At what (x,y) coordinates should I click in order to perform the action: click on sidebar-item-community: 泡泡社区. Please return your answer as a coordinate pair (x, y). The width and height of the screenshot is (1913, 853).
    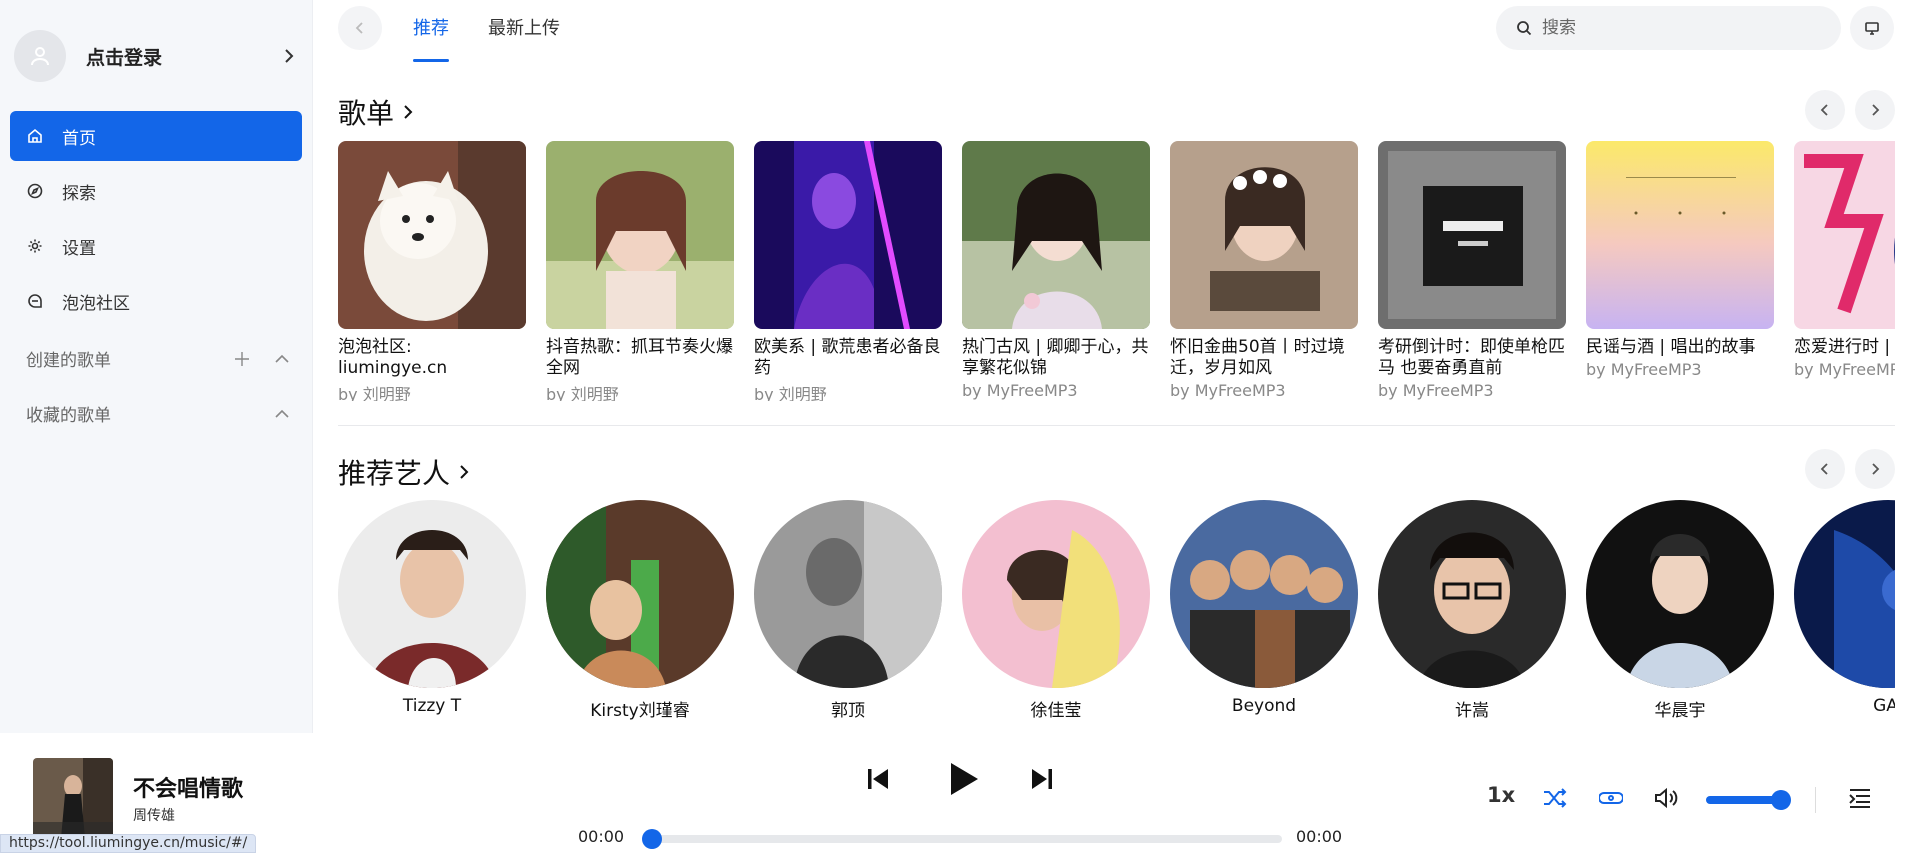
    Looking at the image, I should click on (156, 301).